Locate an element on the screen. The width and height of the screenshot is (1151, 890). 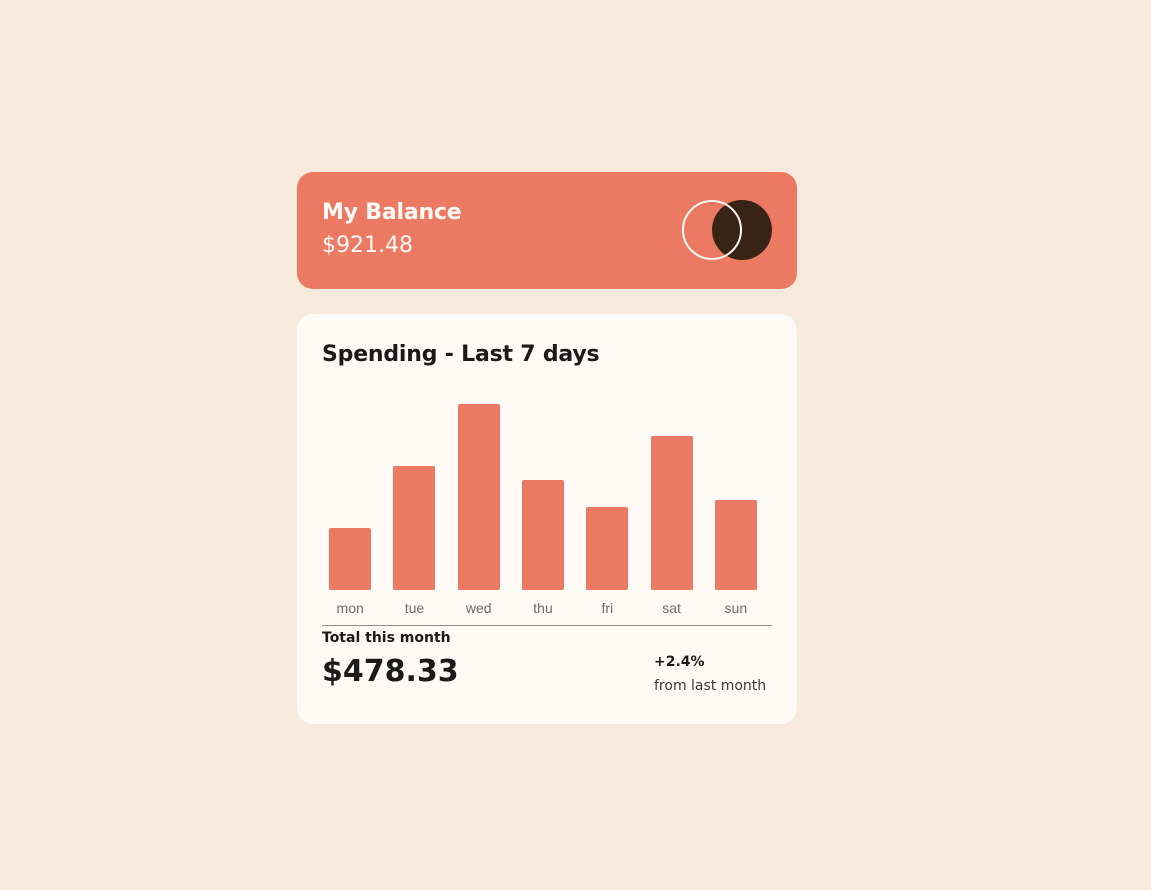
outline-circle-icon is located at coordinates (712, 230).